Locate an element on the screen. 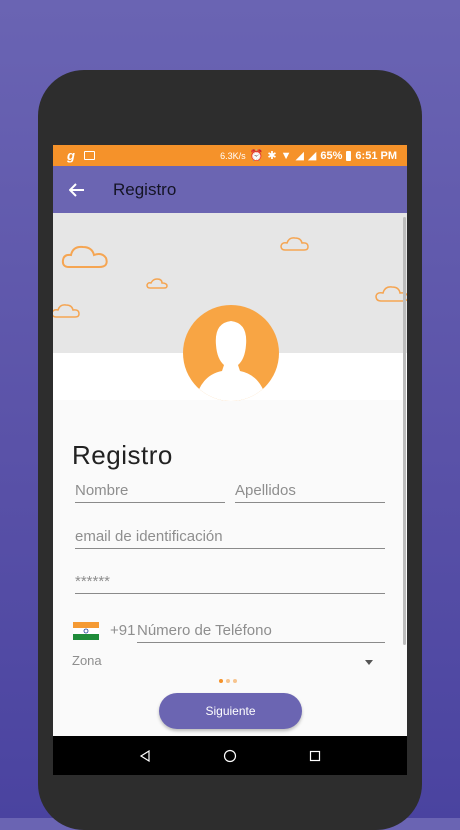  last-name-field: Apellidos is located at coordinates (310, 491).